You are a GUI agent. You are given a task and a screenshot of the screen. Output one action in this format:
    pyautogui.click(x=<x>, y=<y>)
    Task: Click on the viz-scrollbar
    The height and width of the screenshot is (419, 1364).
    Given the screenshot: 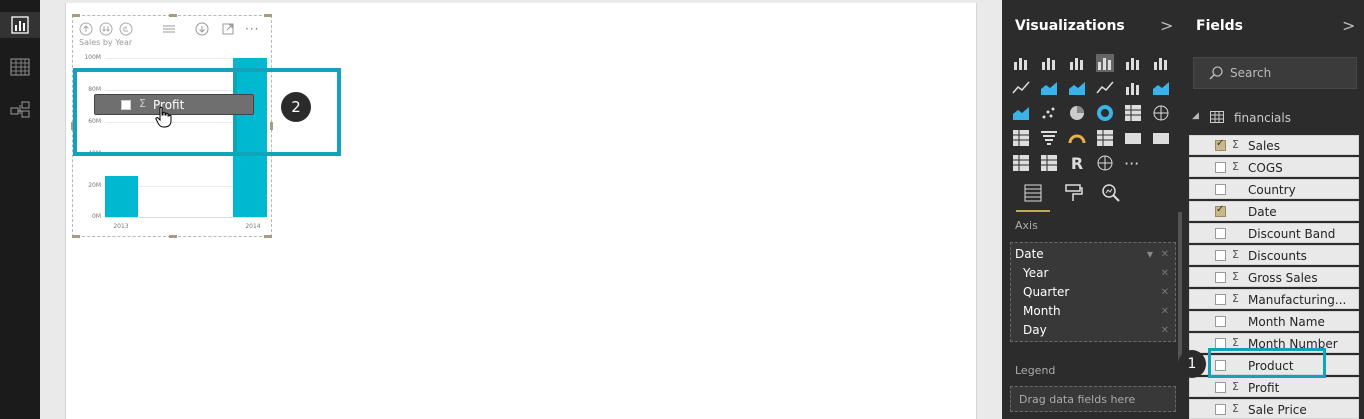 What is the action you would take?
    pyautogui.click(x=1180, y=287)
    